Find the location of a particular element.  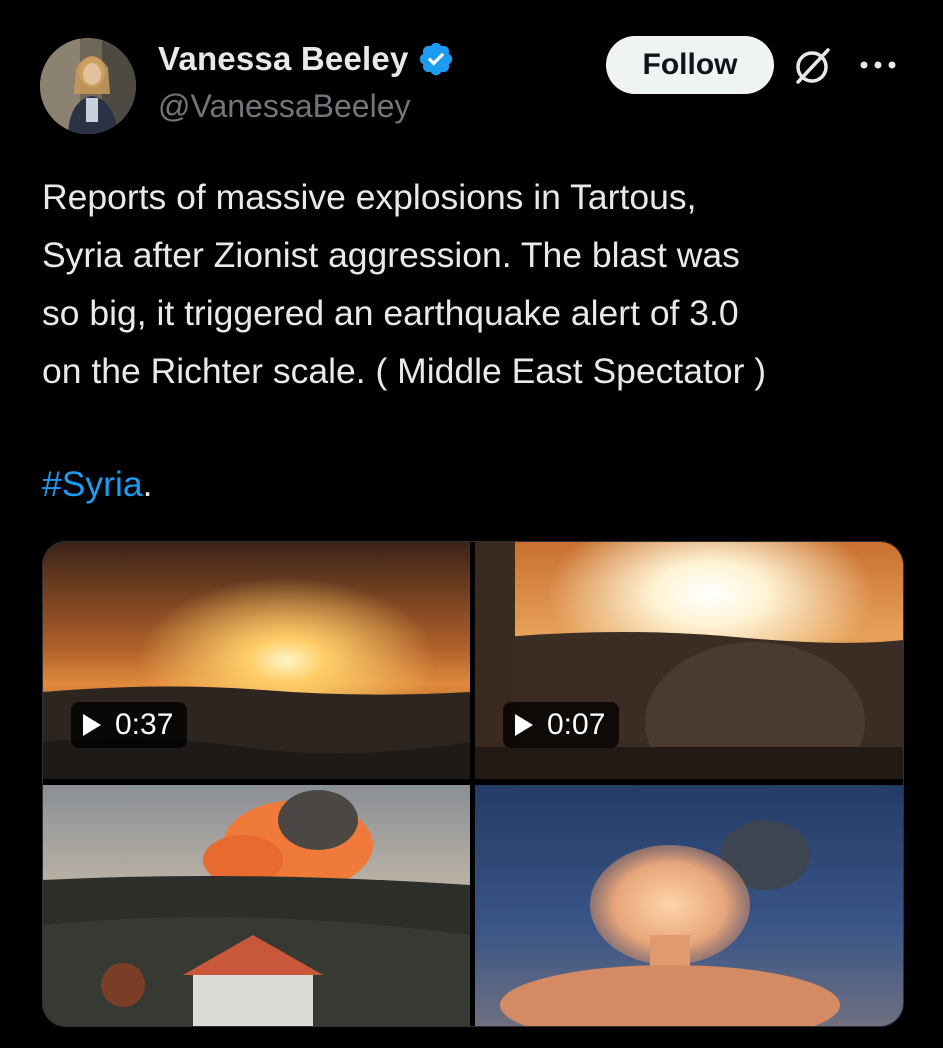

author-display-name: Vanessa Beeley is located at coordinates (283, 59).